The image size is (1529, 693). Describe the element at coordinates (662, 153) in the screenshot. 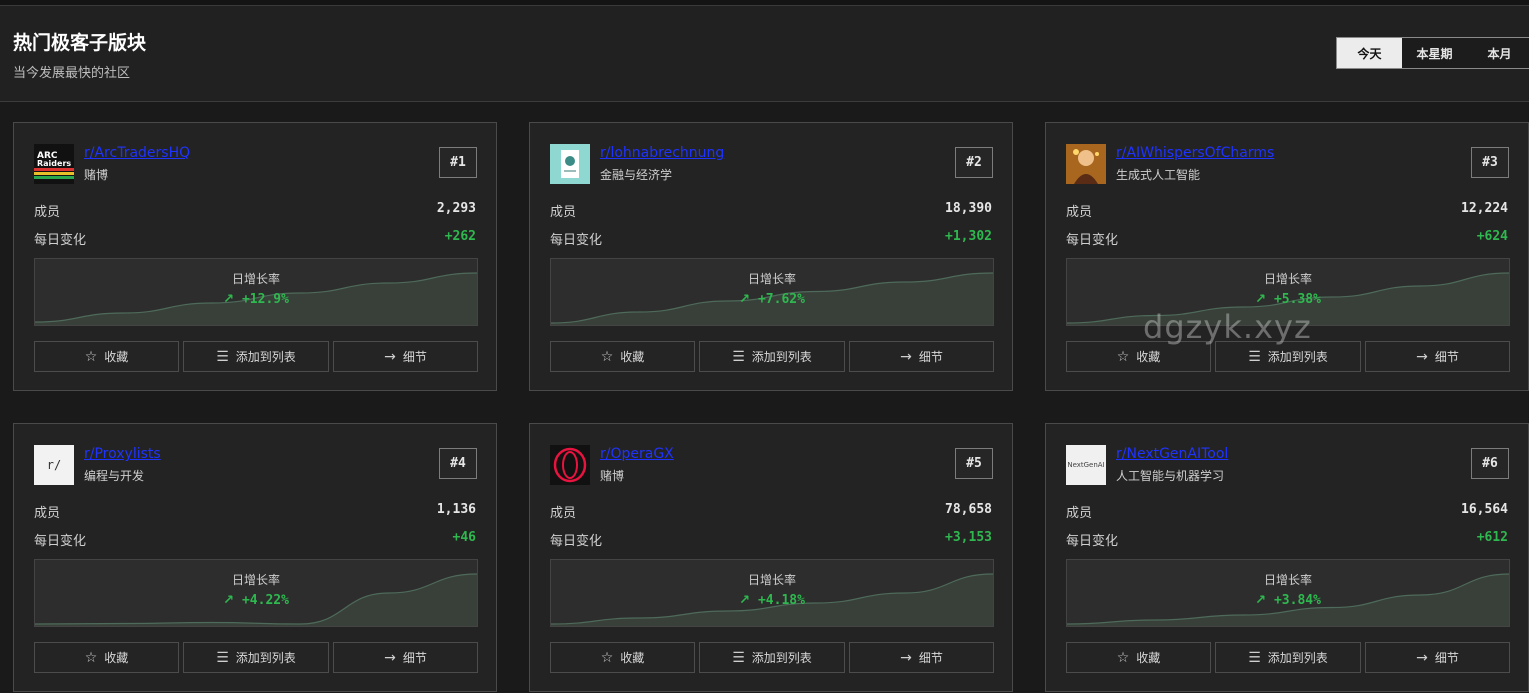

I see `subreddit-link: r/lohnabrechnung` at that location.